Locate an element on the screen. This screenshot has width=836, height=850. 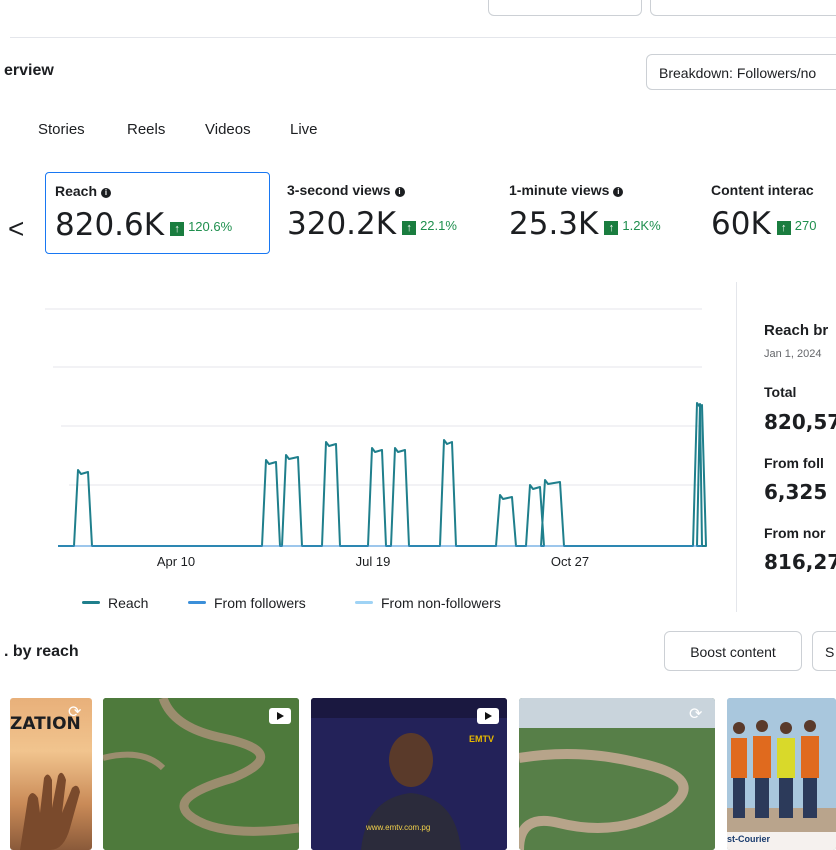
metric-delta-3s-views: 22.1% is located at coordinates (438, 225).